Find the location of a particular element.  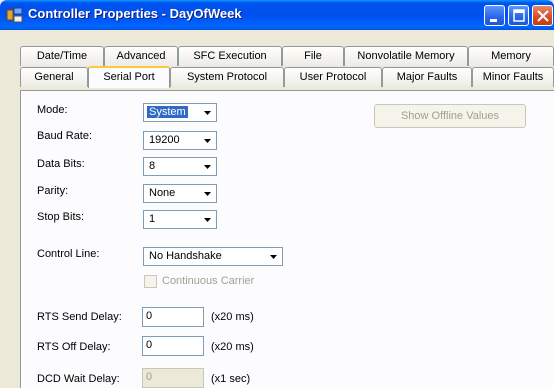

tab-file: File is located at coordinates (313, 56).